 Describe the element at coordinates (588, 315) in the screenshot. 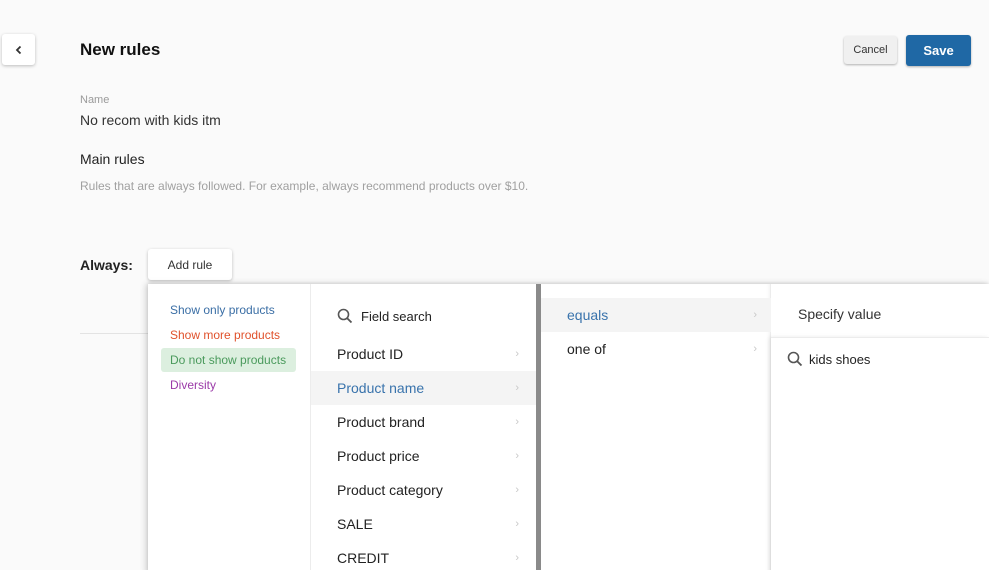

I see `operator-label: equals` at that location.